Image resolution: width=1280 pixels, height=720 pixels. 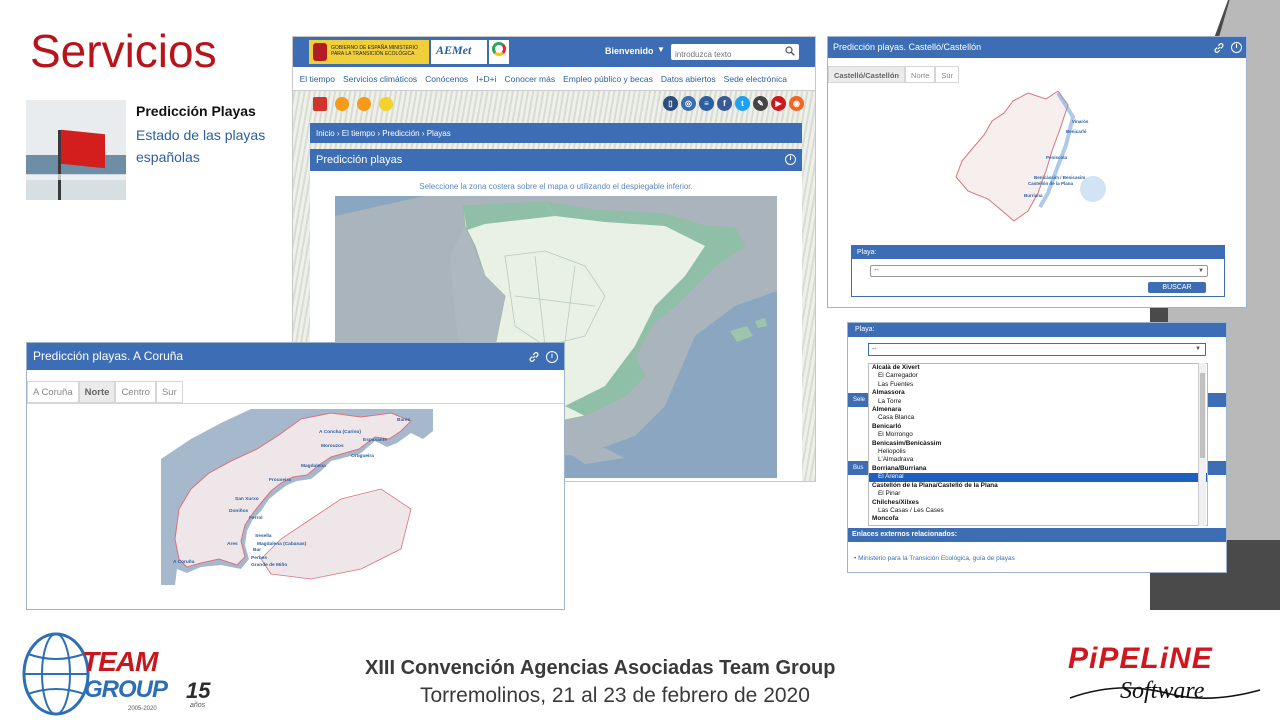 I want to click on nav-item-datos-abiertos: Datos abiertos, so click(x=688, y=79).